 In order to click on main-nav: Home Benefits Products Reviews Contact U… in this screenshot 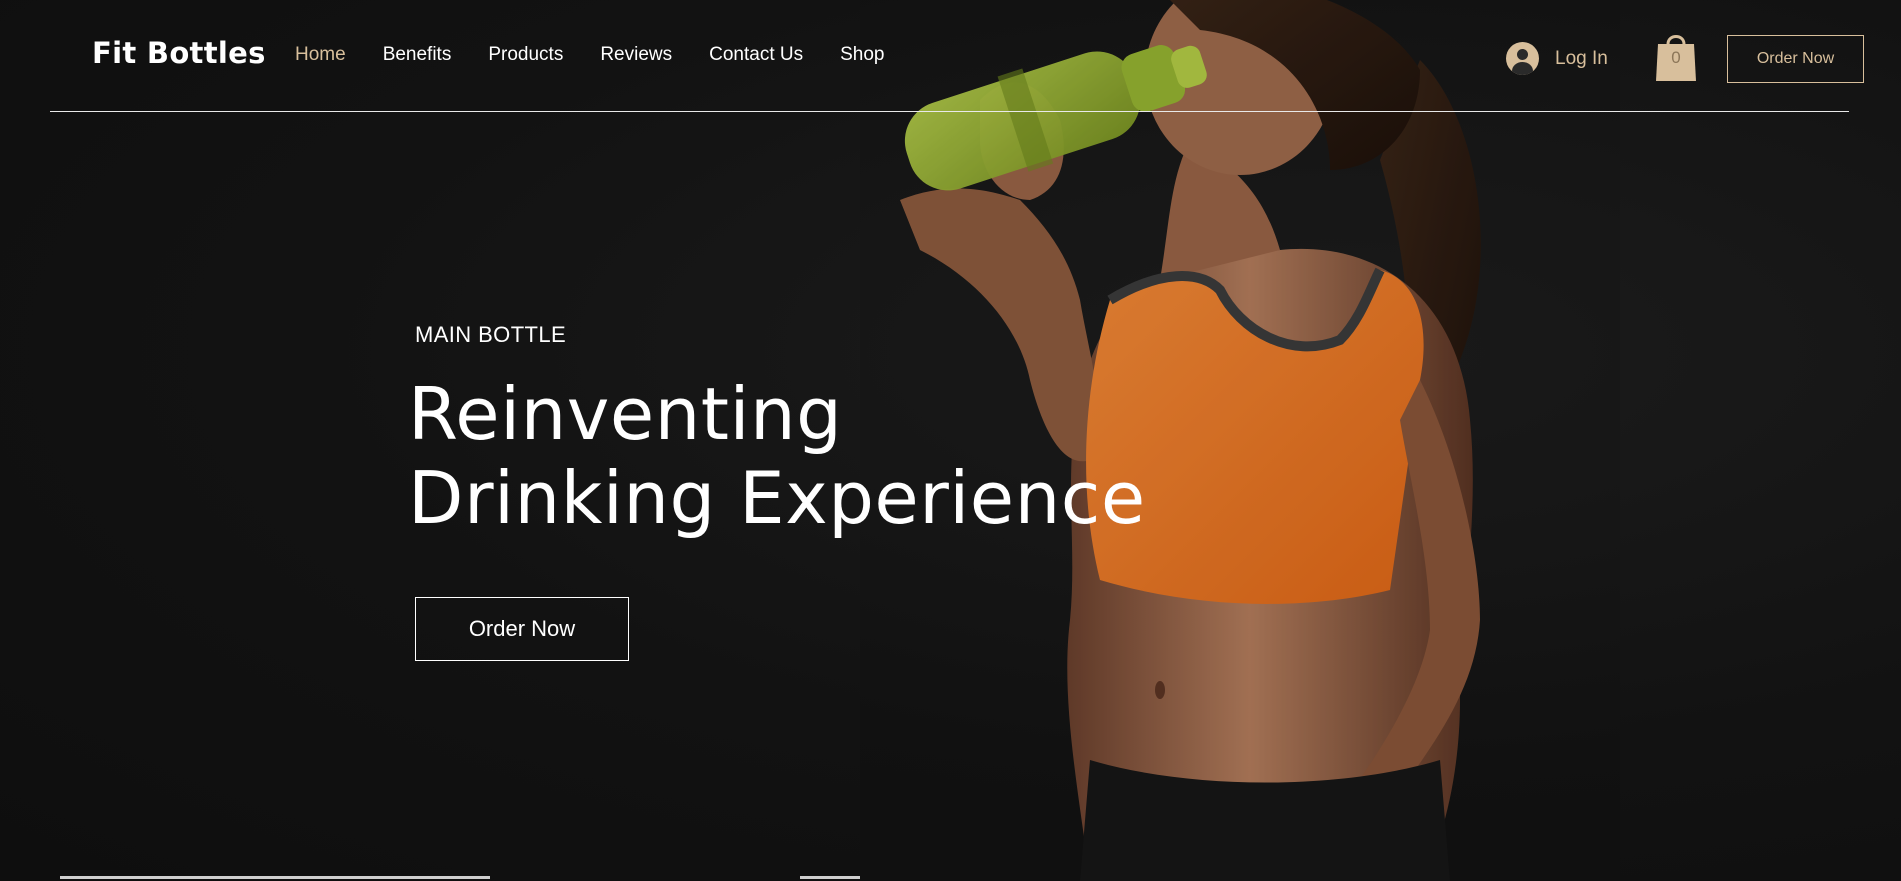, I will do `click(608, 55)`.